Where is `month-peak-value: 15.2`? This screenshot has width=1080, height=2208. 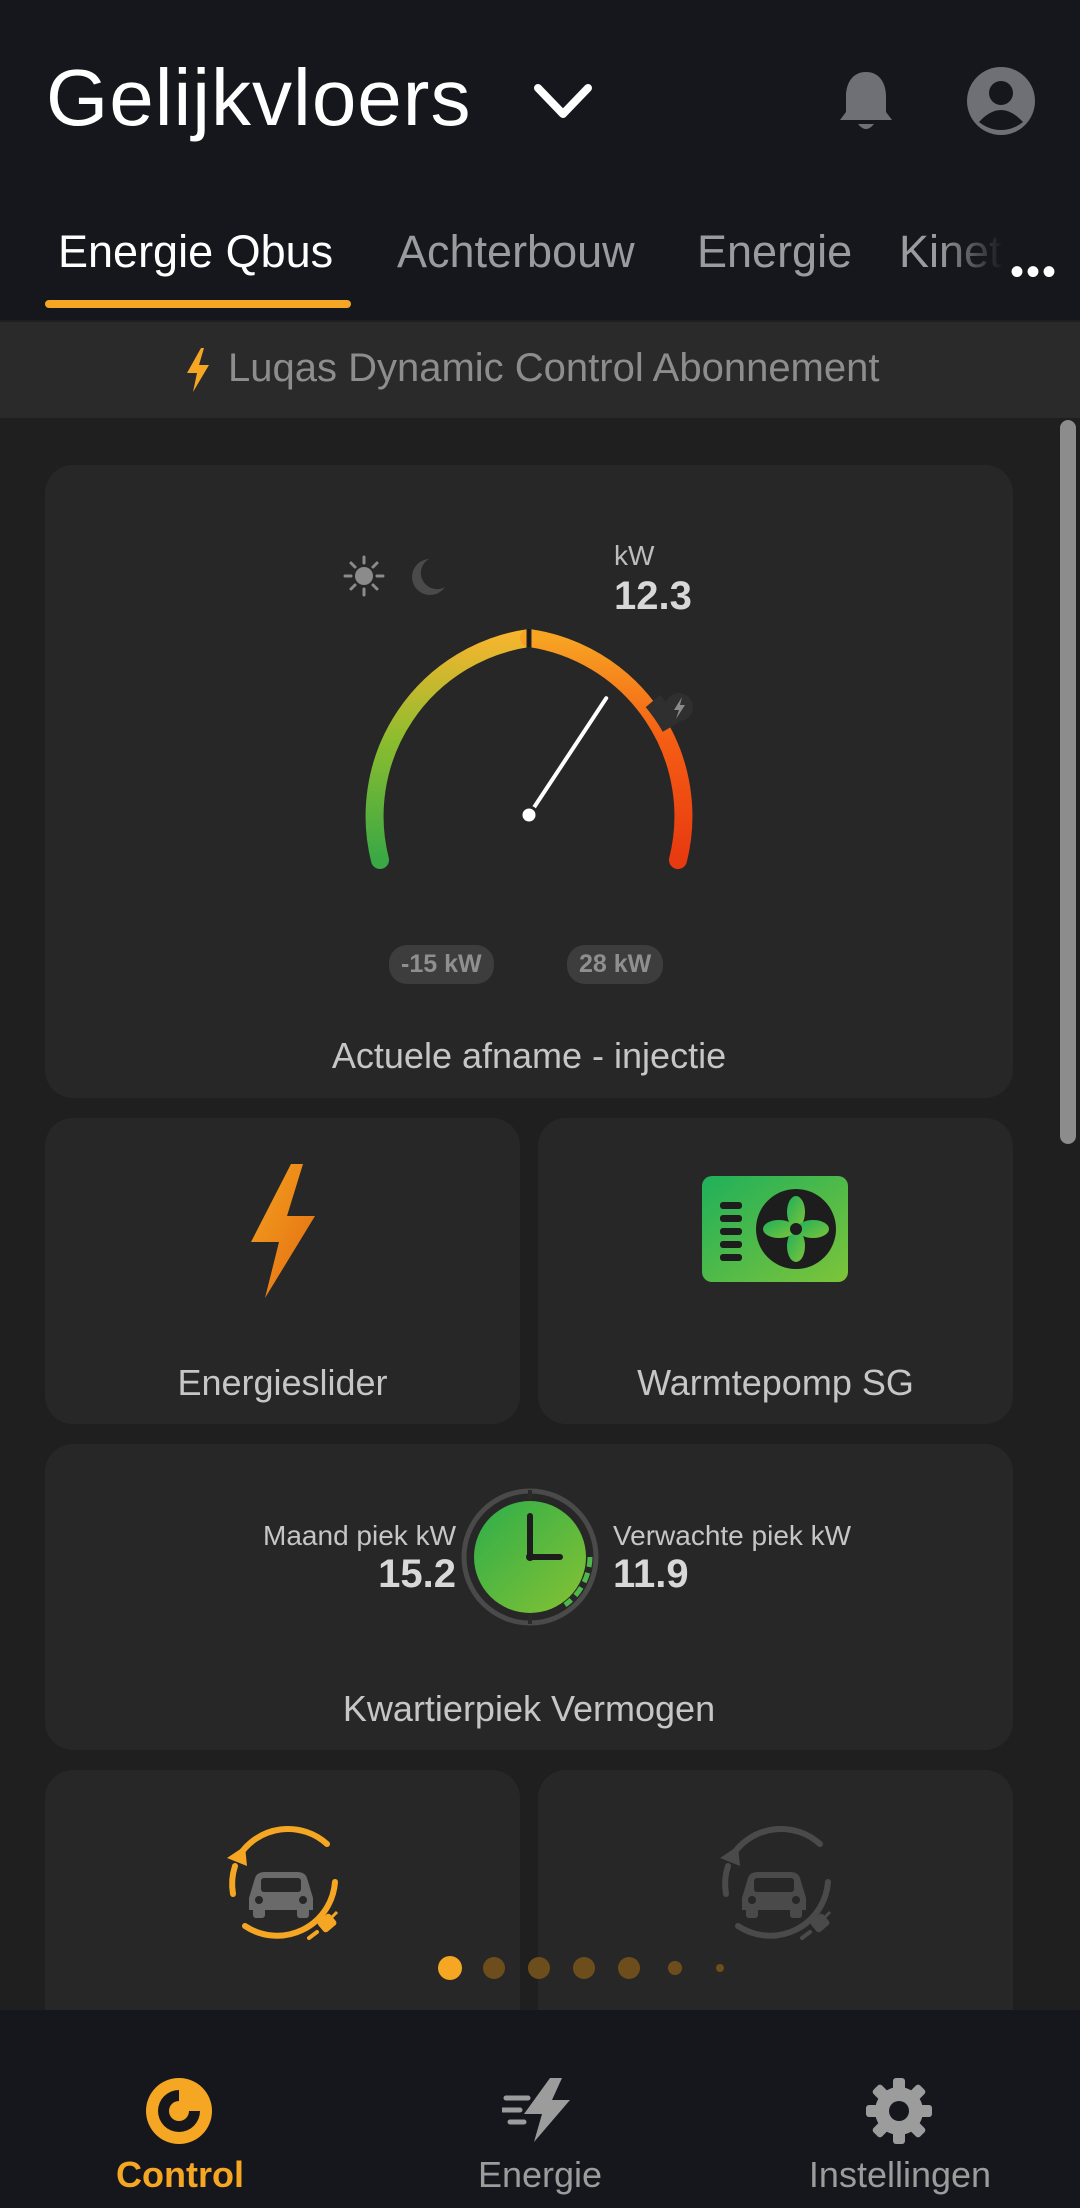 month-peak-value: 15.2 is located at coordinates (417, 1574).